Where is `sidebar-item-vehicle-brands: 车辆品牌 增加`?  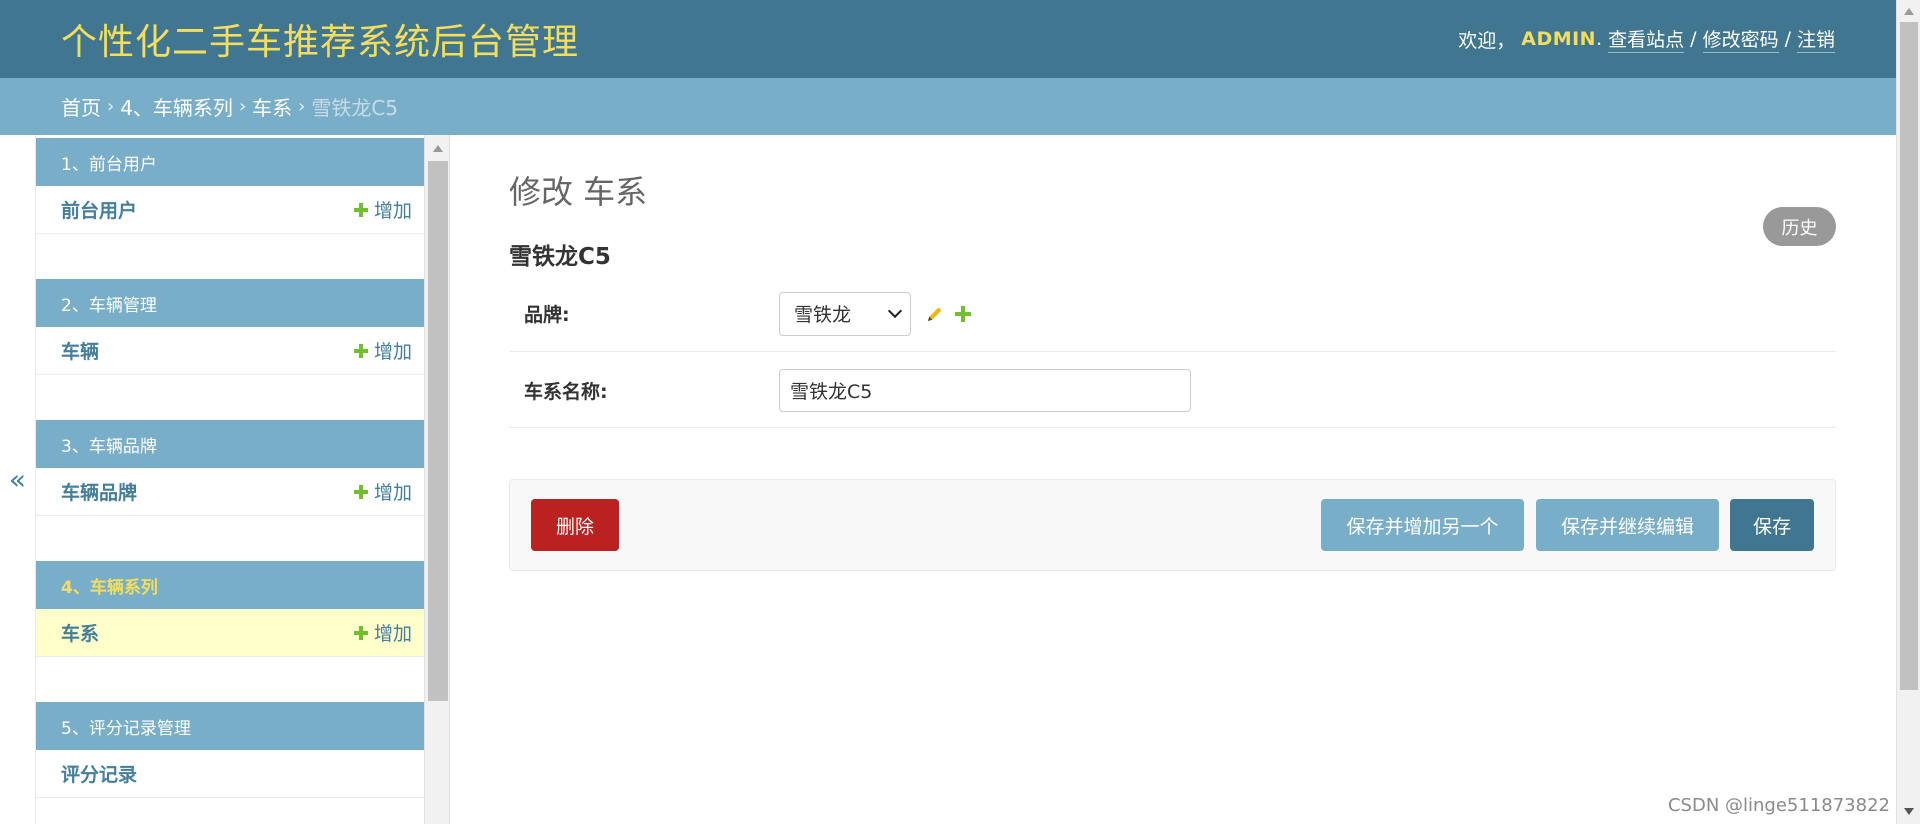 sidebar-item-vehicle-brands: 车辆品牌 增加 is located at coordinates (230, 492).